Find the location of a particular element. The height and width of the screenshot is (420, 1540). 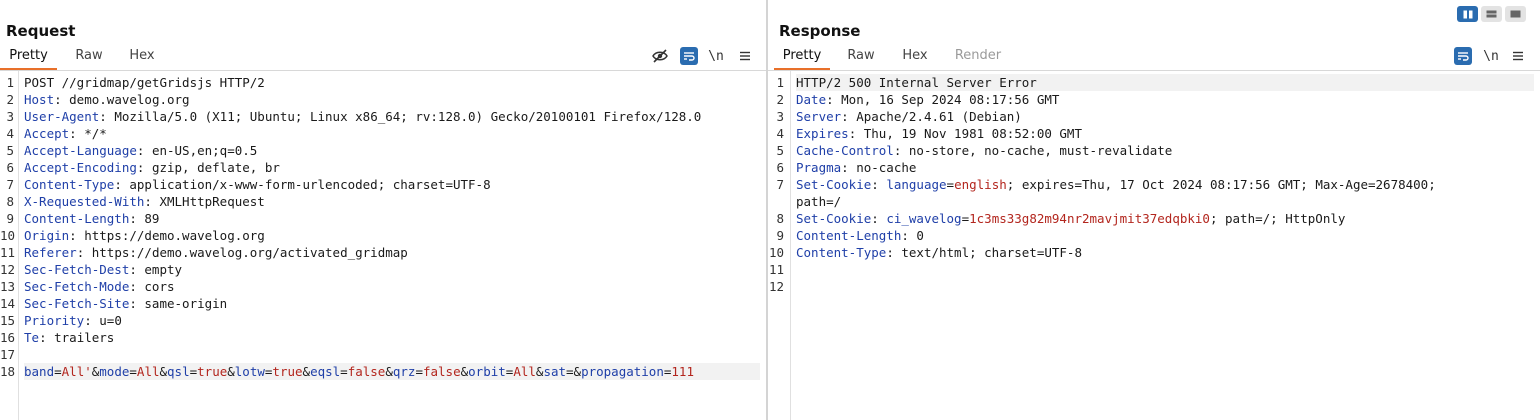

request-tab-hex: Hex is located at coordinates (142, 56).